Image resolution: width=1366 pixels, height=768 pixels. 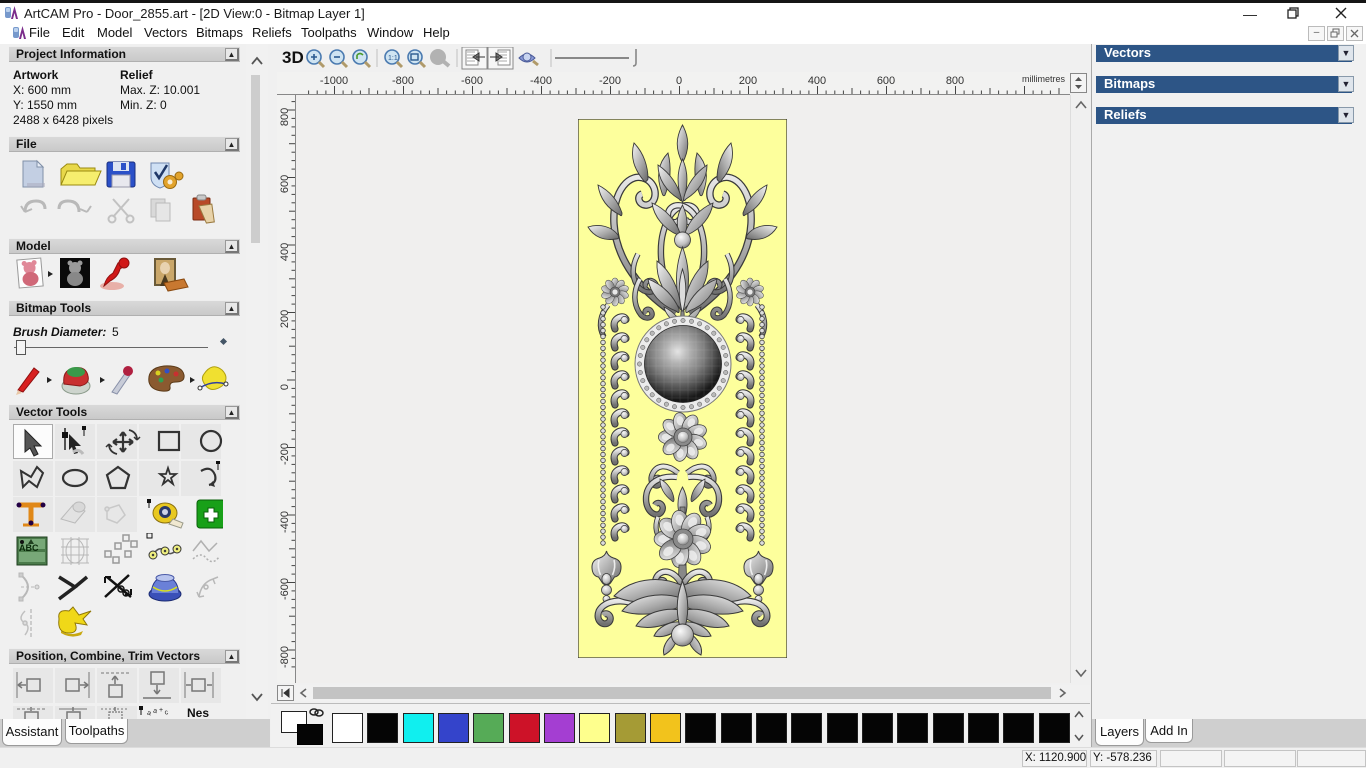 I want to click on svg-text: Nes, so click(x=198, y=712).